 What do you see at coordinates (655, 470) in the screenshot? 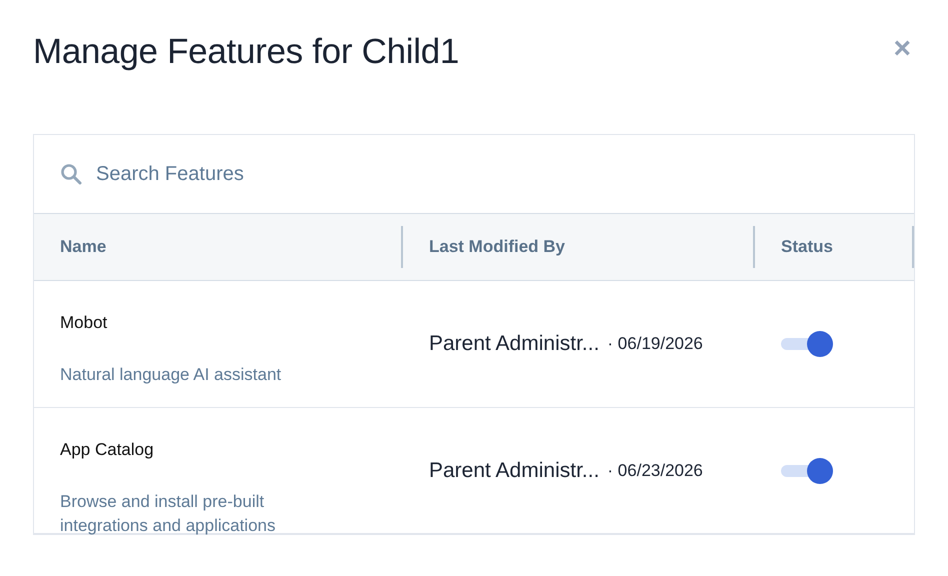
I see `modified-date: · 06/23/2026` at bounding box center [655, 470].